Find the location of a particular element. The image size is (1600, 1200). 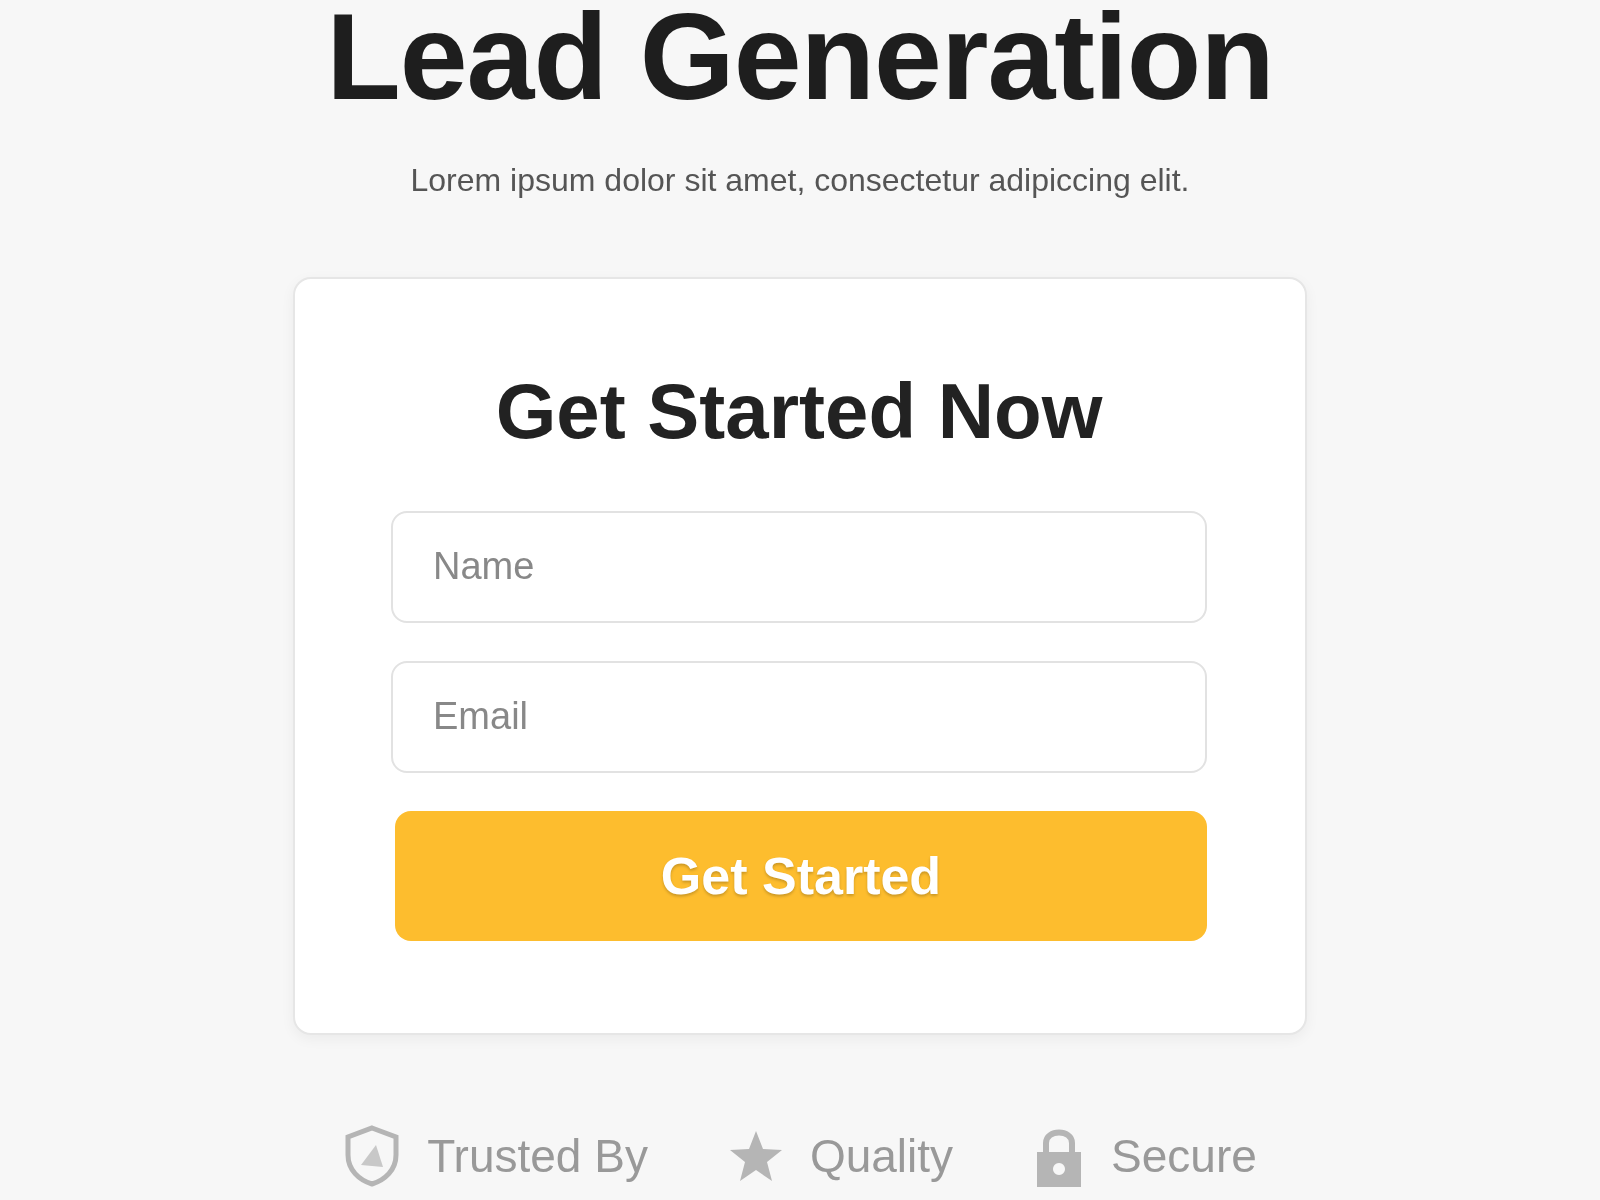

shield-icon is located at coordinates (372, 1155).